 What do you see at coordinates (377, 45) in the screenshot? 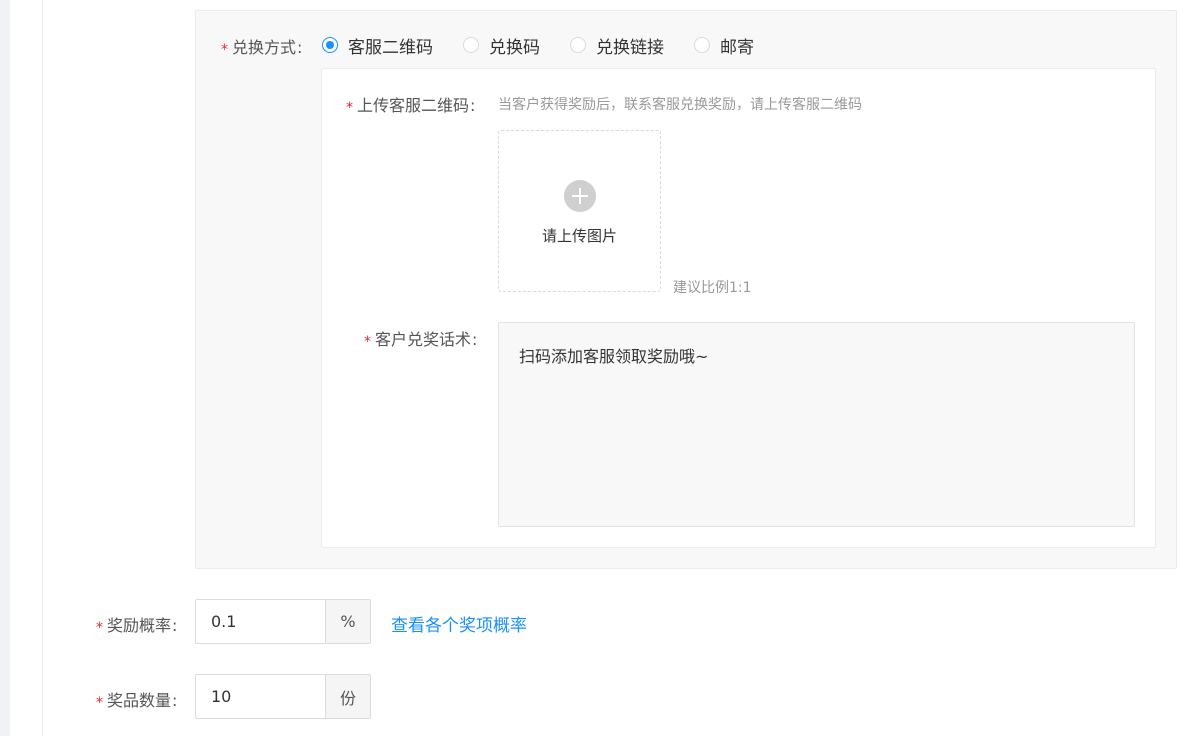
I see `radio-qrcode: 客服二维码` at bounding box center [377, 45].